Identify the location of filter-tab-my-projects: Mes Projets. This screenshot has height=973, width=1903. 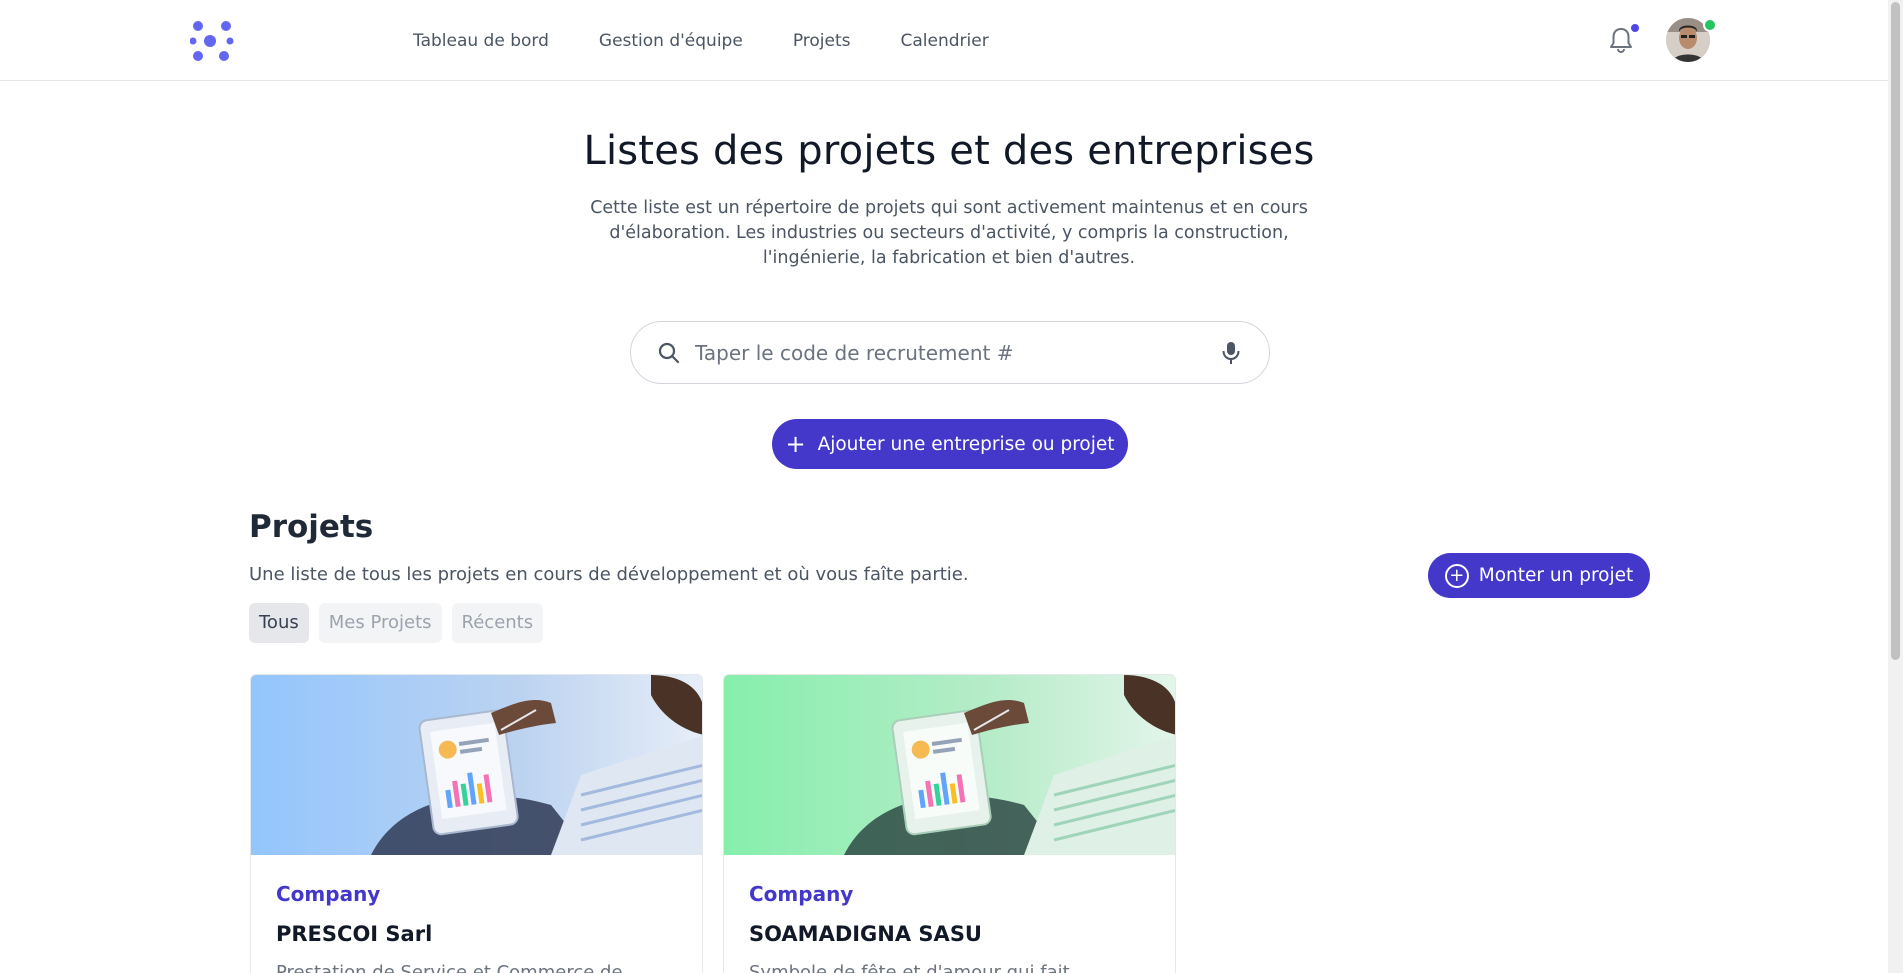
(380, 623).